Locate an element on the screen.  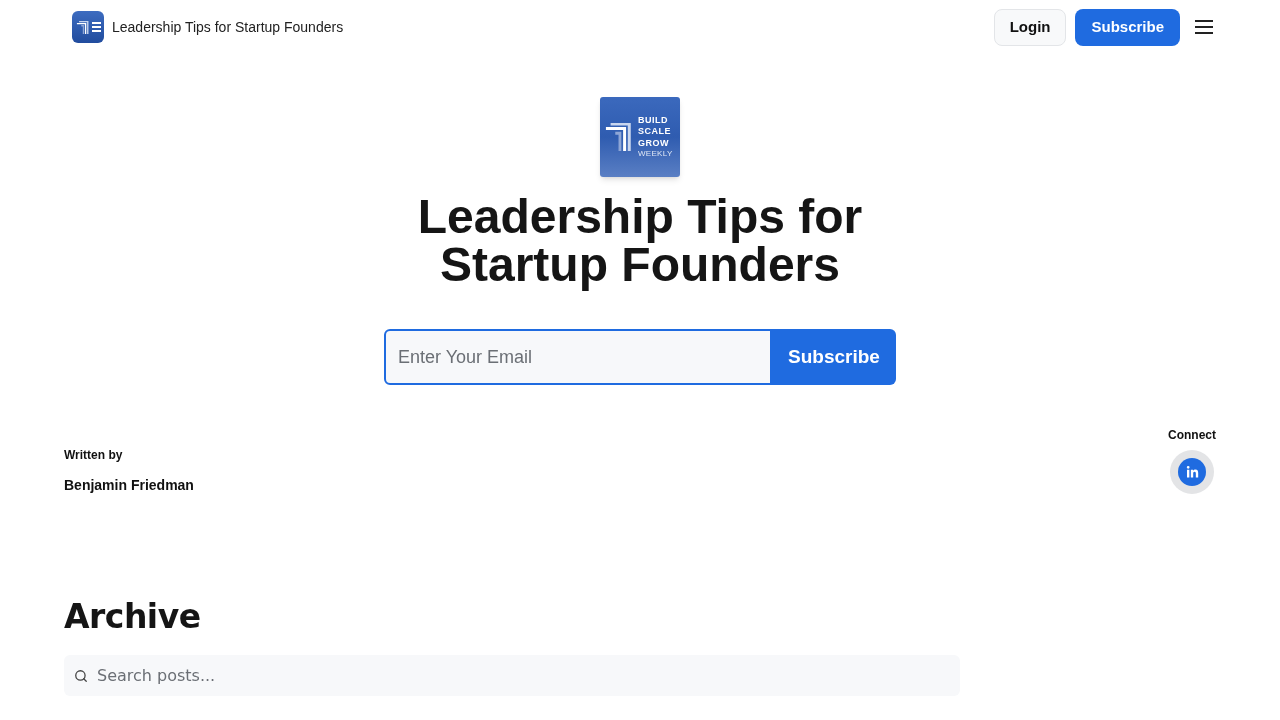
logo-text: SCALE is located at coordinates (655, 132).